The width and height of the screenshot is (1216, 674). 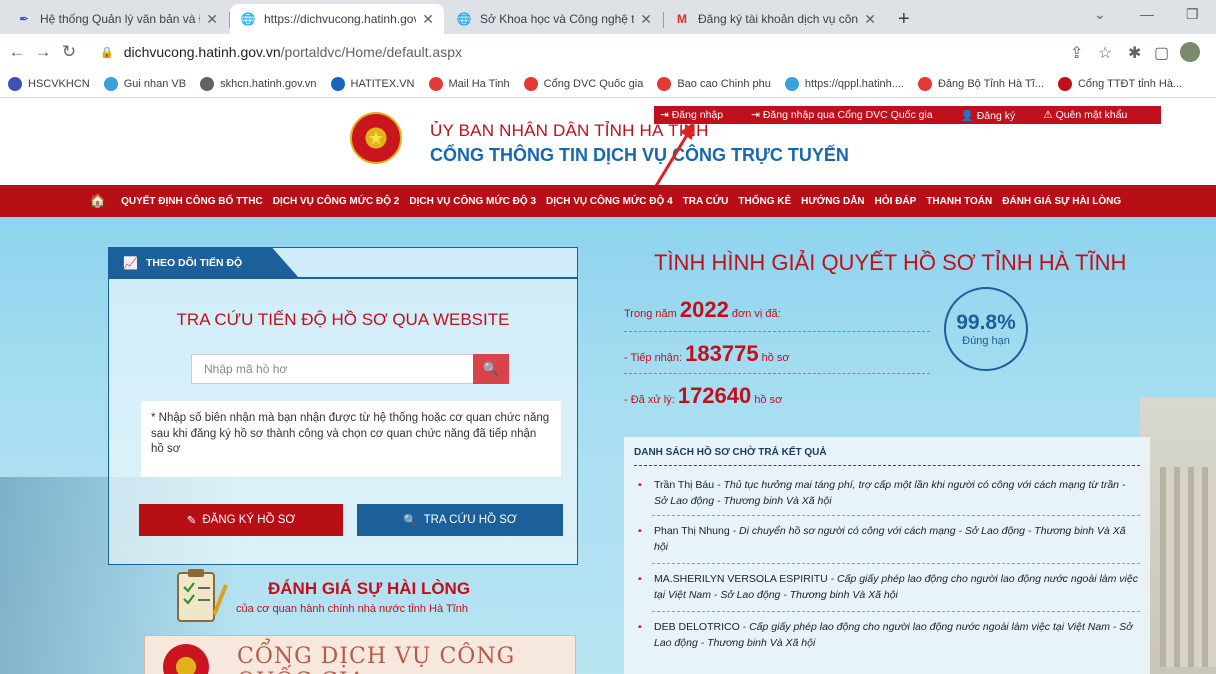 I want to click on applicant-name: Trần Thị Báu, so click(x=684, y=485).